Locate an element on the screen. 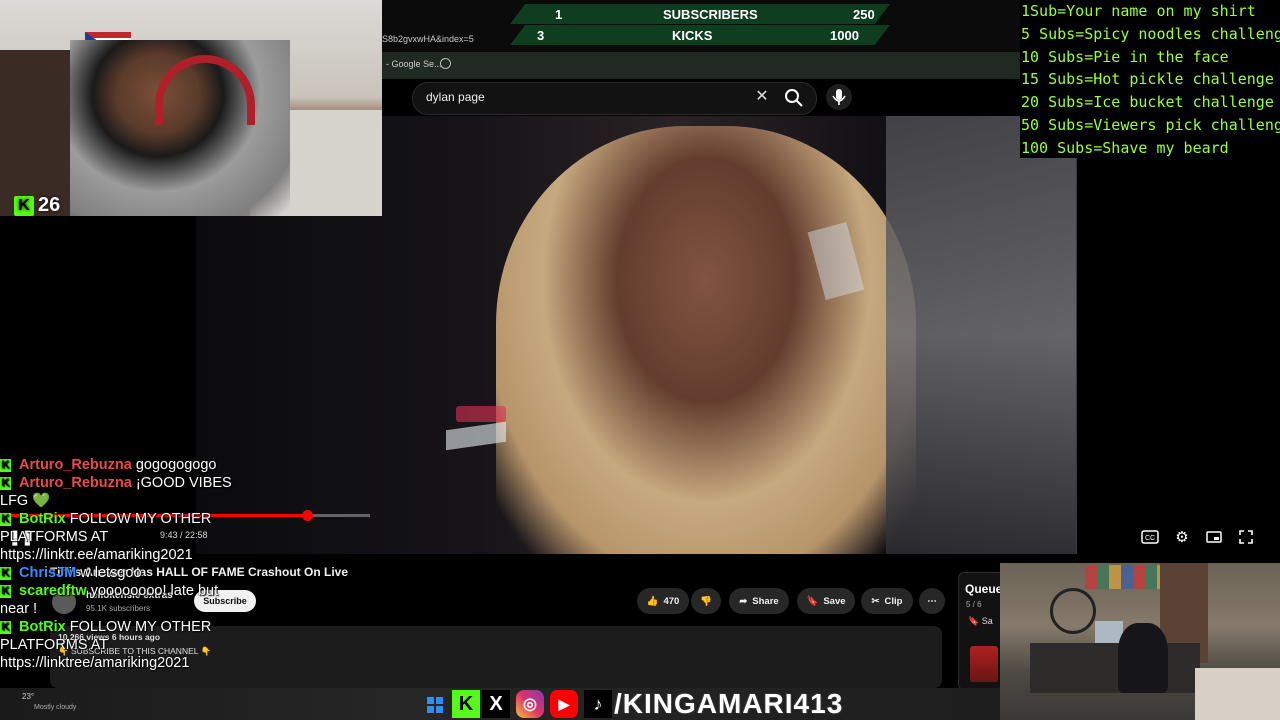 The height and width of the screenshot is (720, 1280). share-button: ➦ Share is located at coordinates (759, 601).